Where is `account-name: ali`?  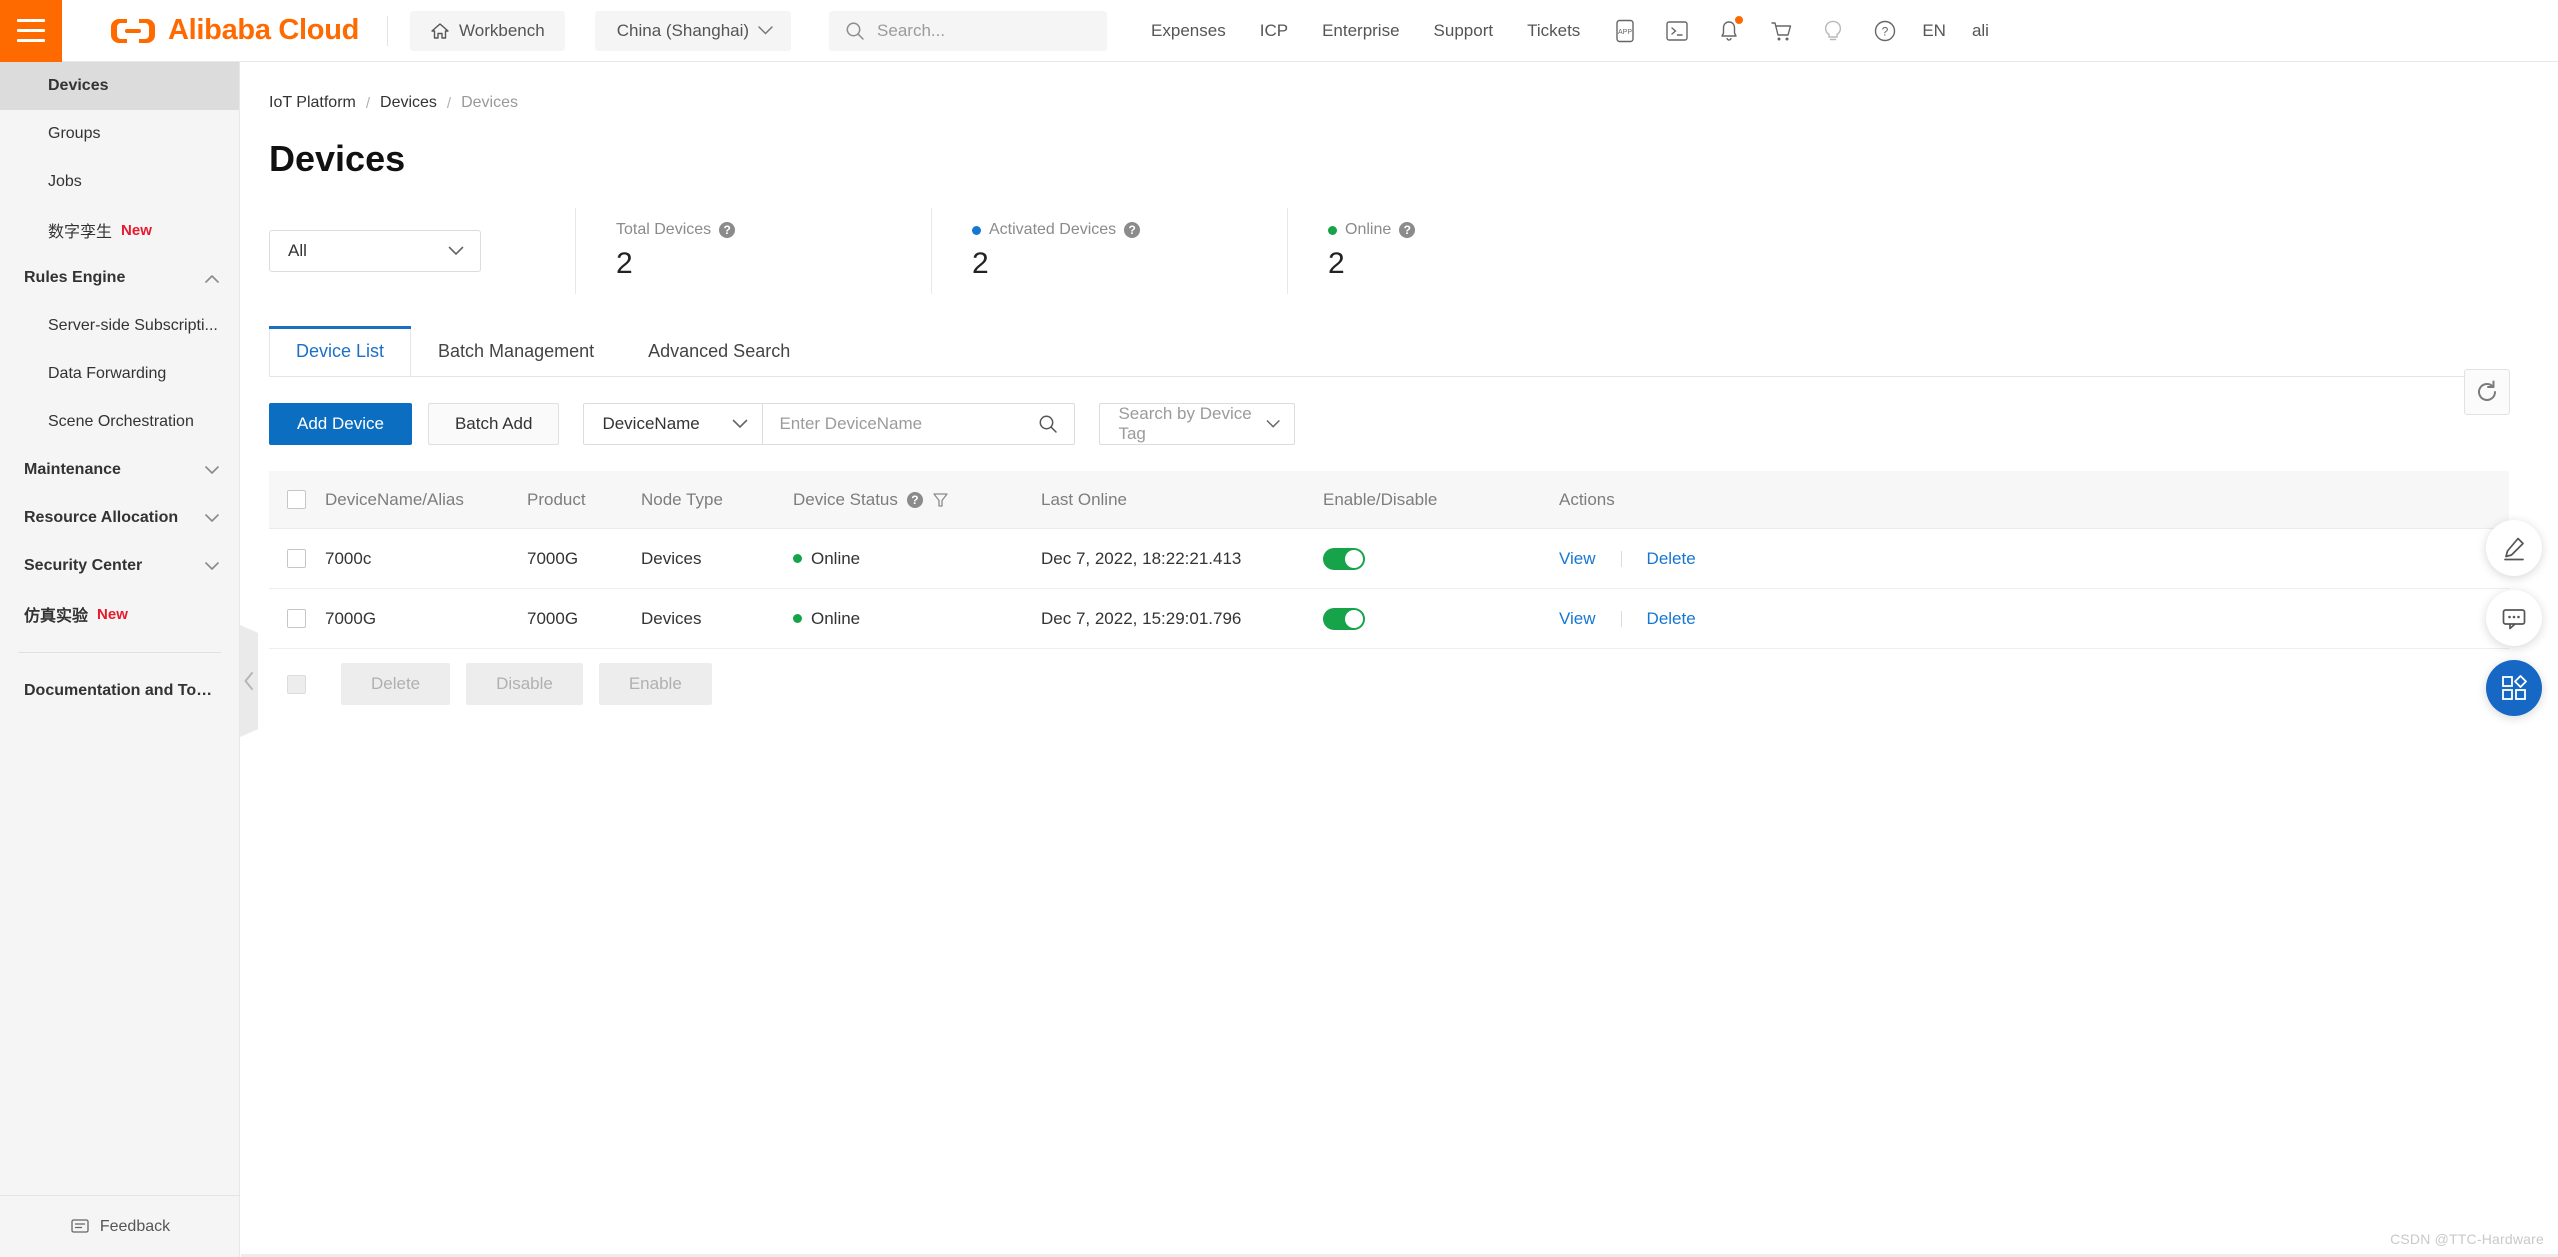 account-name: ali is located at coordinates (1980, 31).